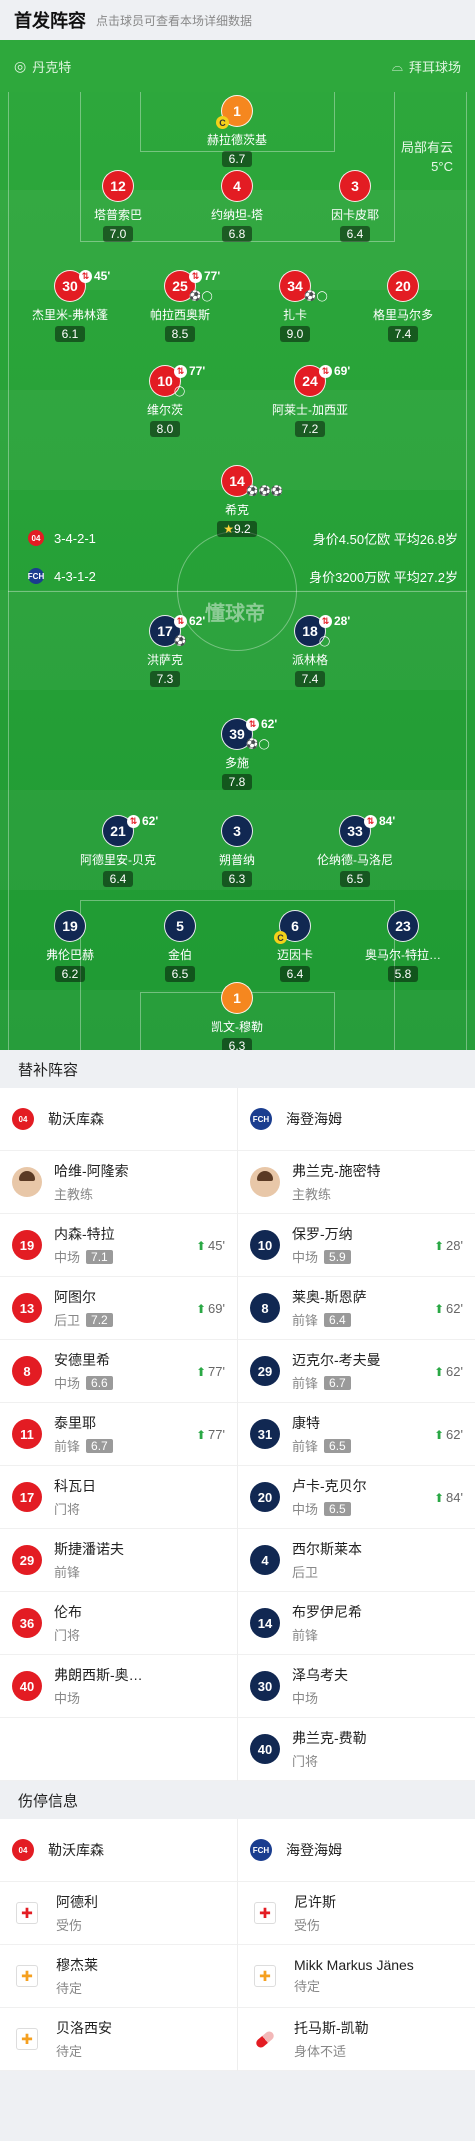  I want to click on jersey-number: 30 ⇅ 45', so click(82, 285).